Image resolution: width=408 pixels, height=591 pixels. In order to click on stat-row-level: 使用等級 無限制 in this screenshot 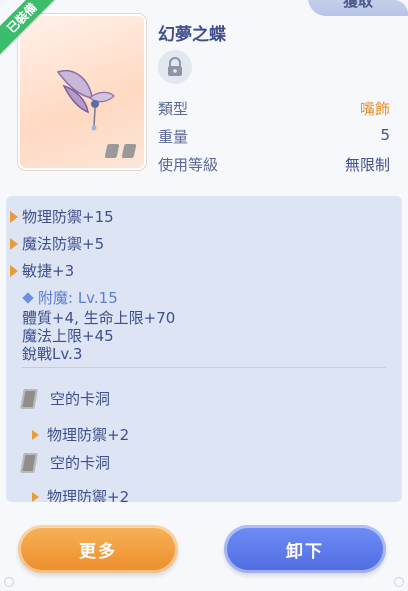, I will do `click(274, 164)`.